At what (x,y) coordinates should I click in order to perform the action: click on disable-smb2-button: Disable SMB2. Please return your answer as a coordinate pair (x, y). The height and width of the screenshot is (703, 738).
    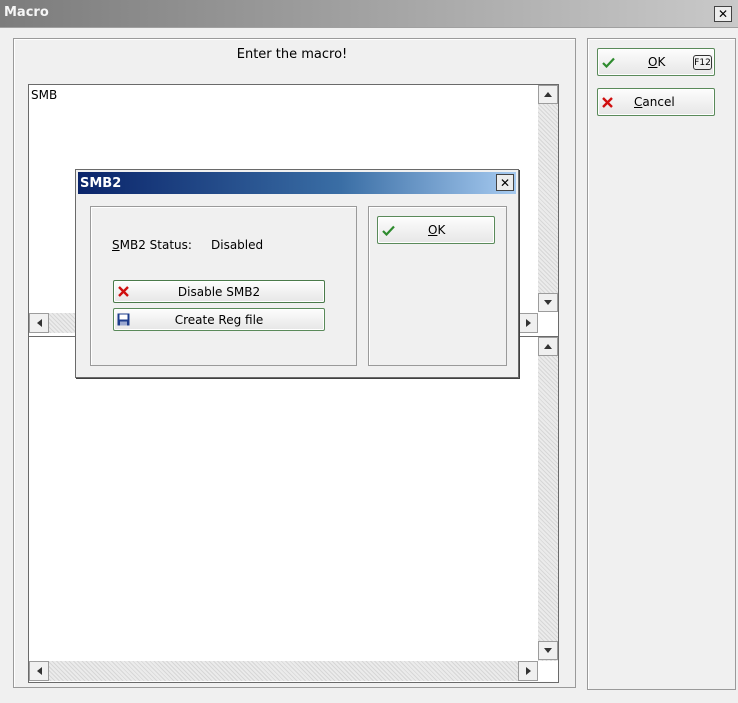
    Looking at the image, I should click on (219, 291).